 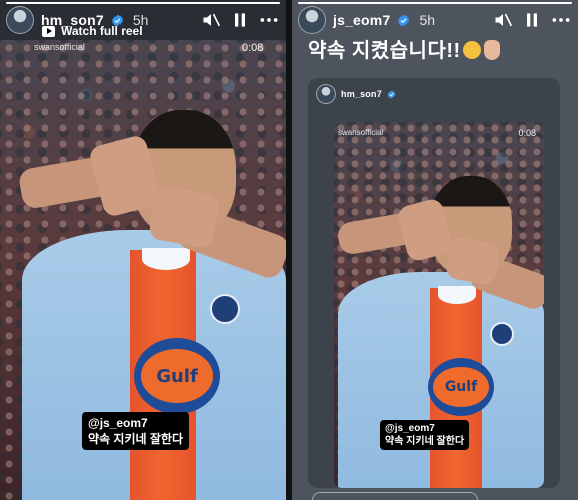 I want to click on watch-full-reel-label: Watch full reel, so click(x=102, y=31).